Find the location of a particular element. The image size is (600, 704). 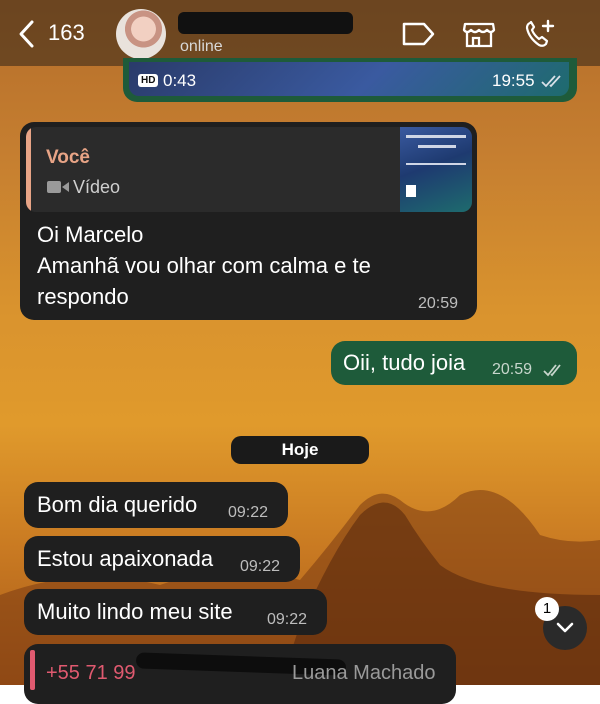

reply-time: 20:59 is located at coordinates (438, 303).